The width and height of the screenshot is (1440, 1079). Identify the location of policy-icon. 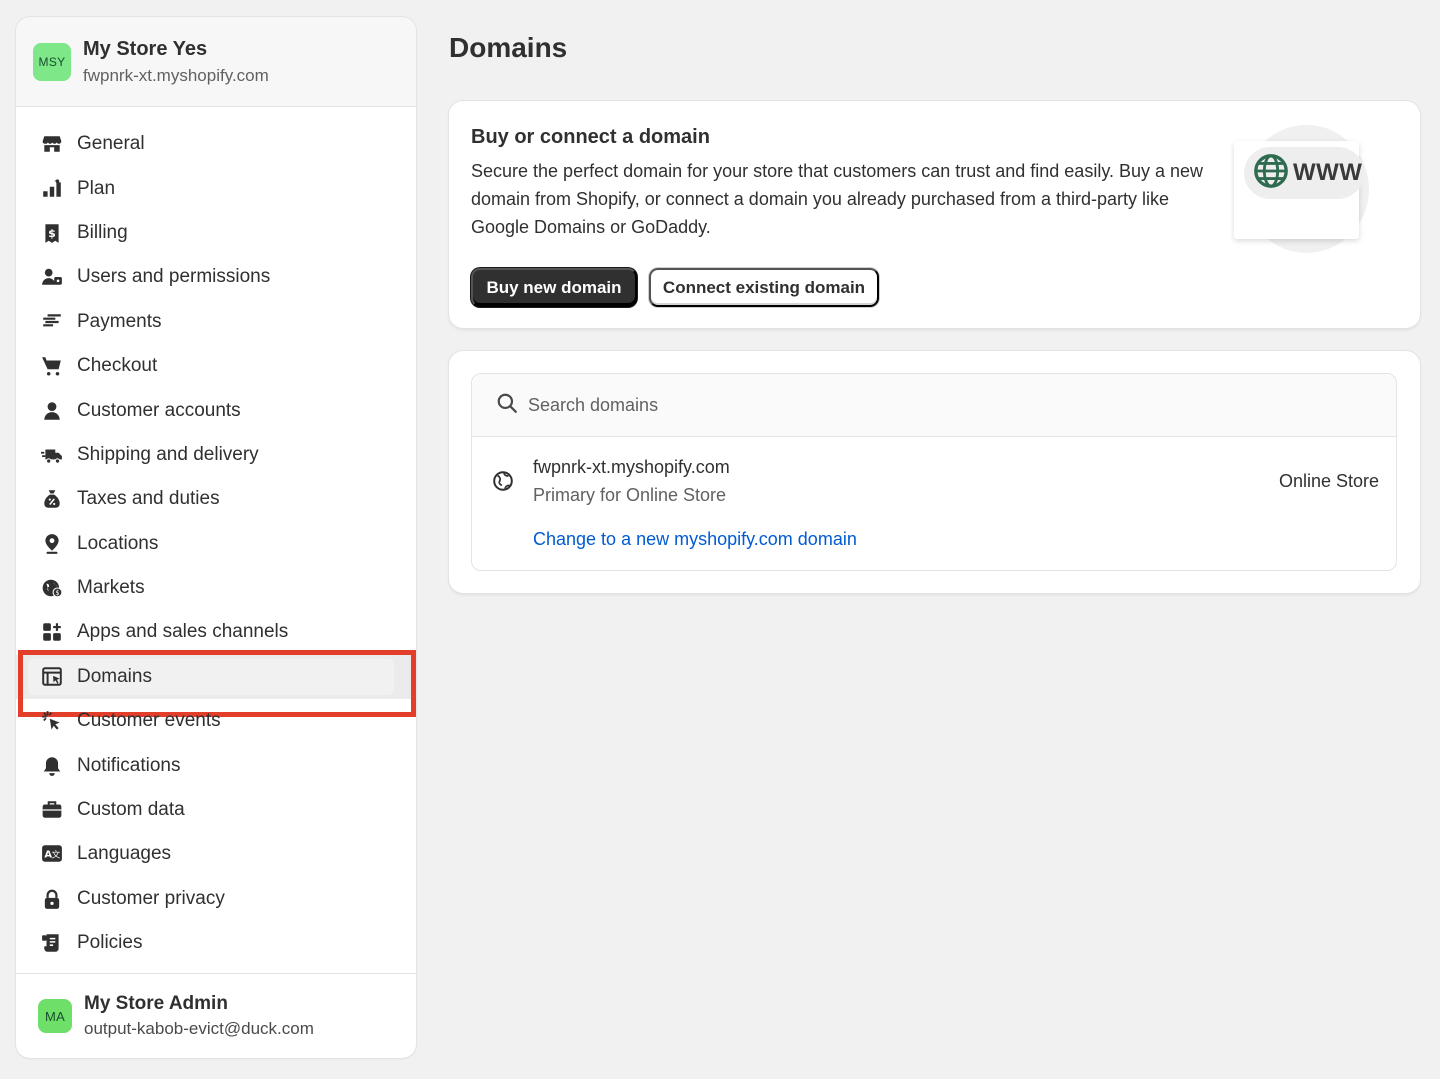
(52, 943).